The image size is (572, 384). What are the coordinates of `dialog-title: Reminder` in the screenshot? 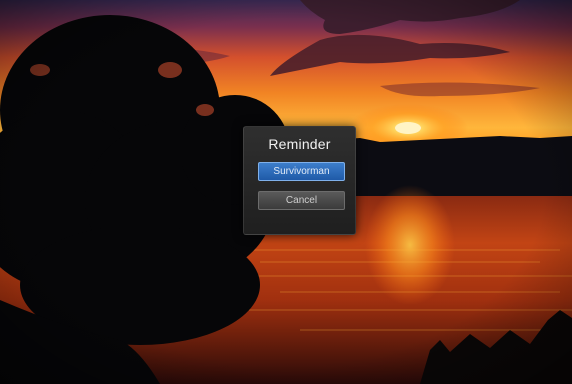 It's located at (299, 144).